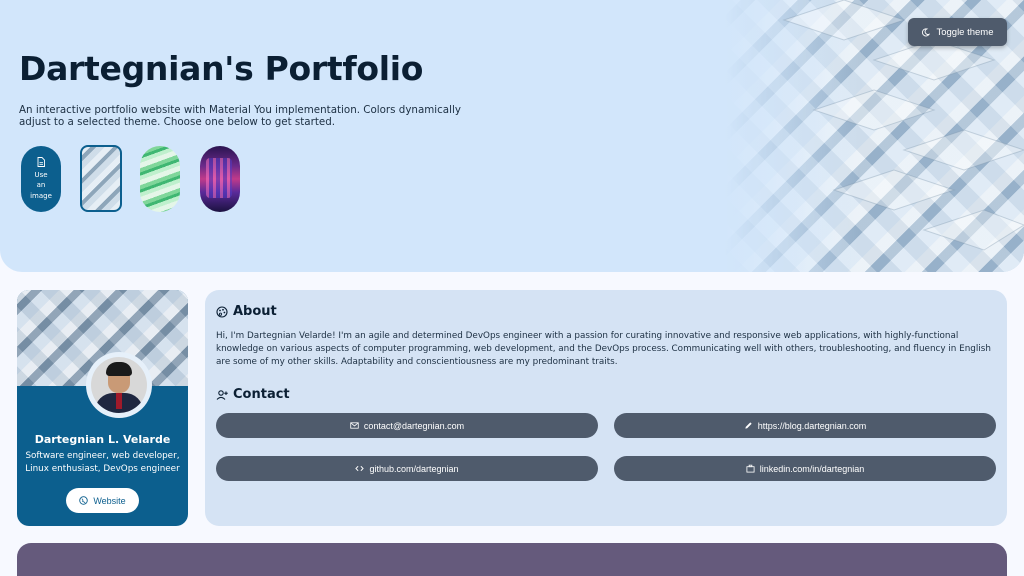 The width and height of the screenshot is (1024, 576). I want to click on use-image-label-3: image, so click(41, 195).